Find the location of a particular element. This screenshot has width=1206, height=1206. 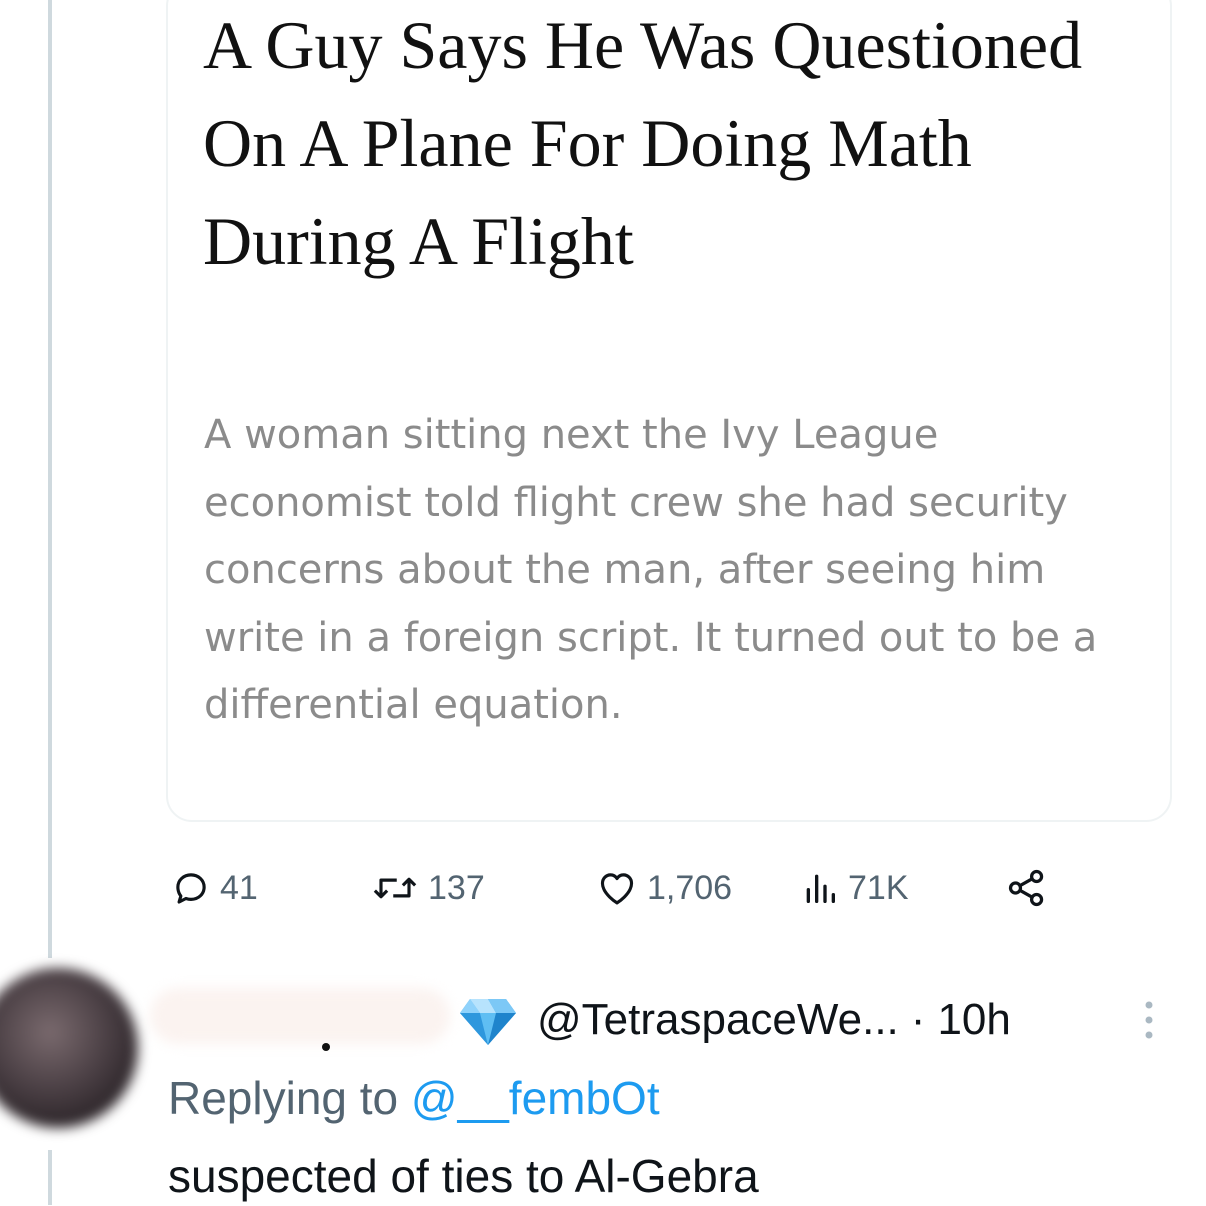

replying-to: Replying to @__fembOt is located at coordinates (414, 1098).